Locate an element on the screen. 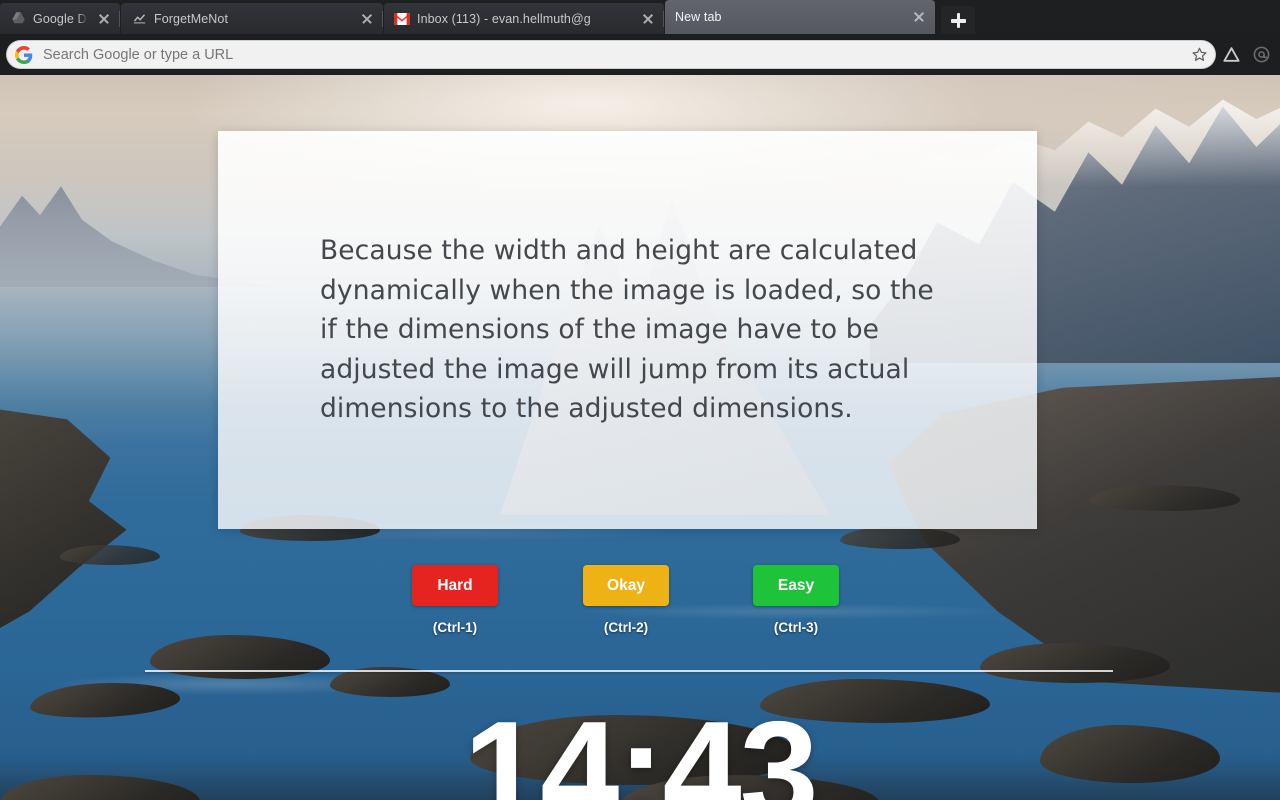  rating-hard: Hard (Ctrl-1) is located at coordinates (455, 600).